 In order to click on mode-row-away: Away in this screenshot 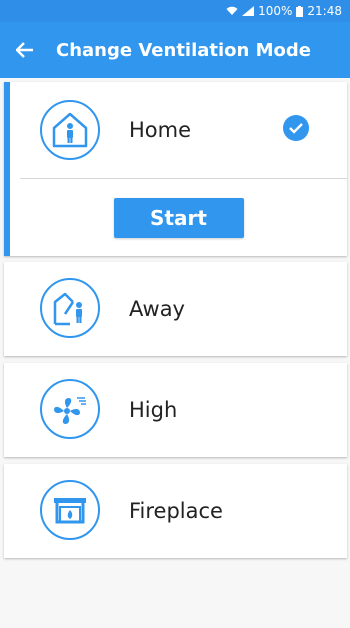, I will do `click(175, 309)`.